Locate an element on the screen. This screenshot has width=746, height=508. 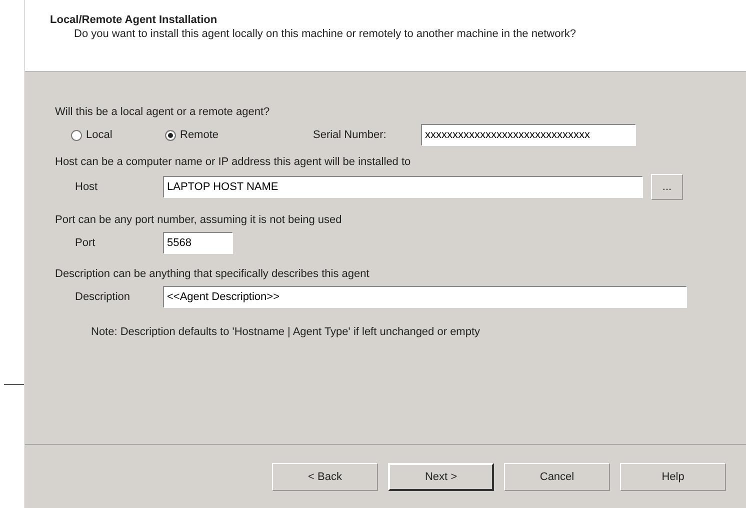
description-hint: Description can be anything that specifically describes this agent is located at coordinates (212, 274).